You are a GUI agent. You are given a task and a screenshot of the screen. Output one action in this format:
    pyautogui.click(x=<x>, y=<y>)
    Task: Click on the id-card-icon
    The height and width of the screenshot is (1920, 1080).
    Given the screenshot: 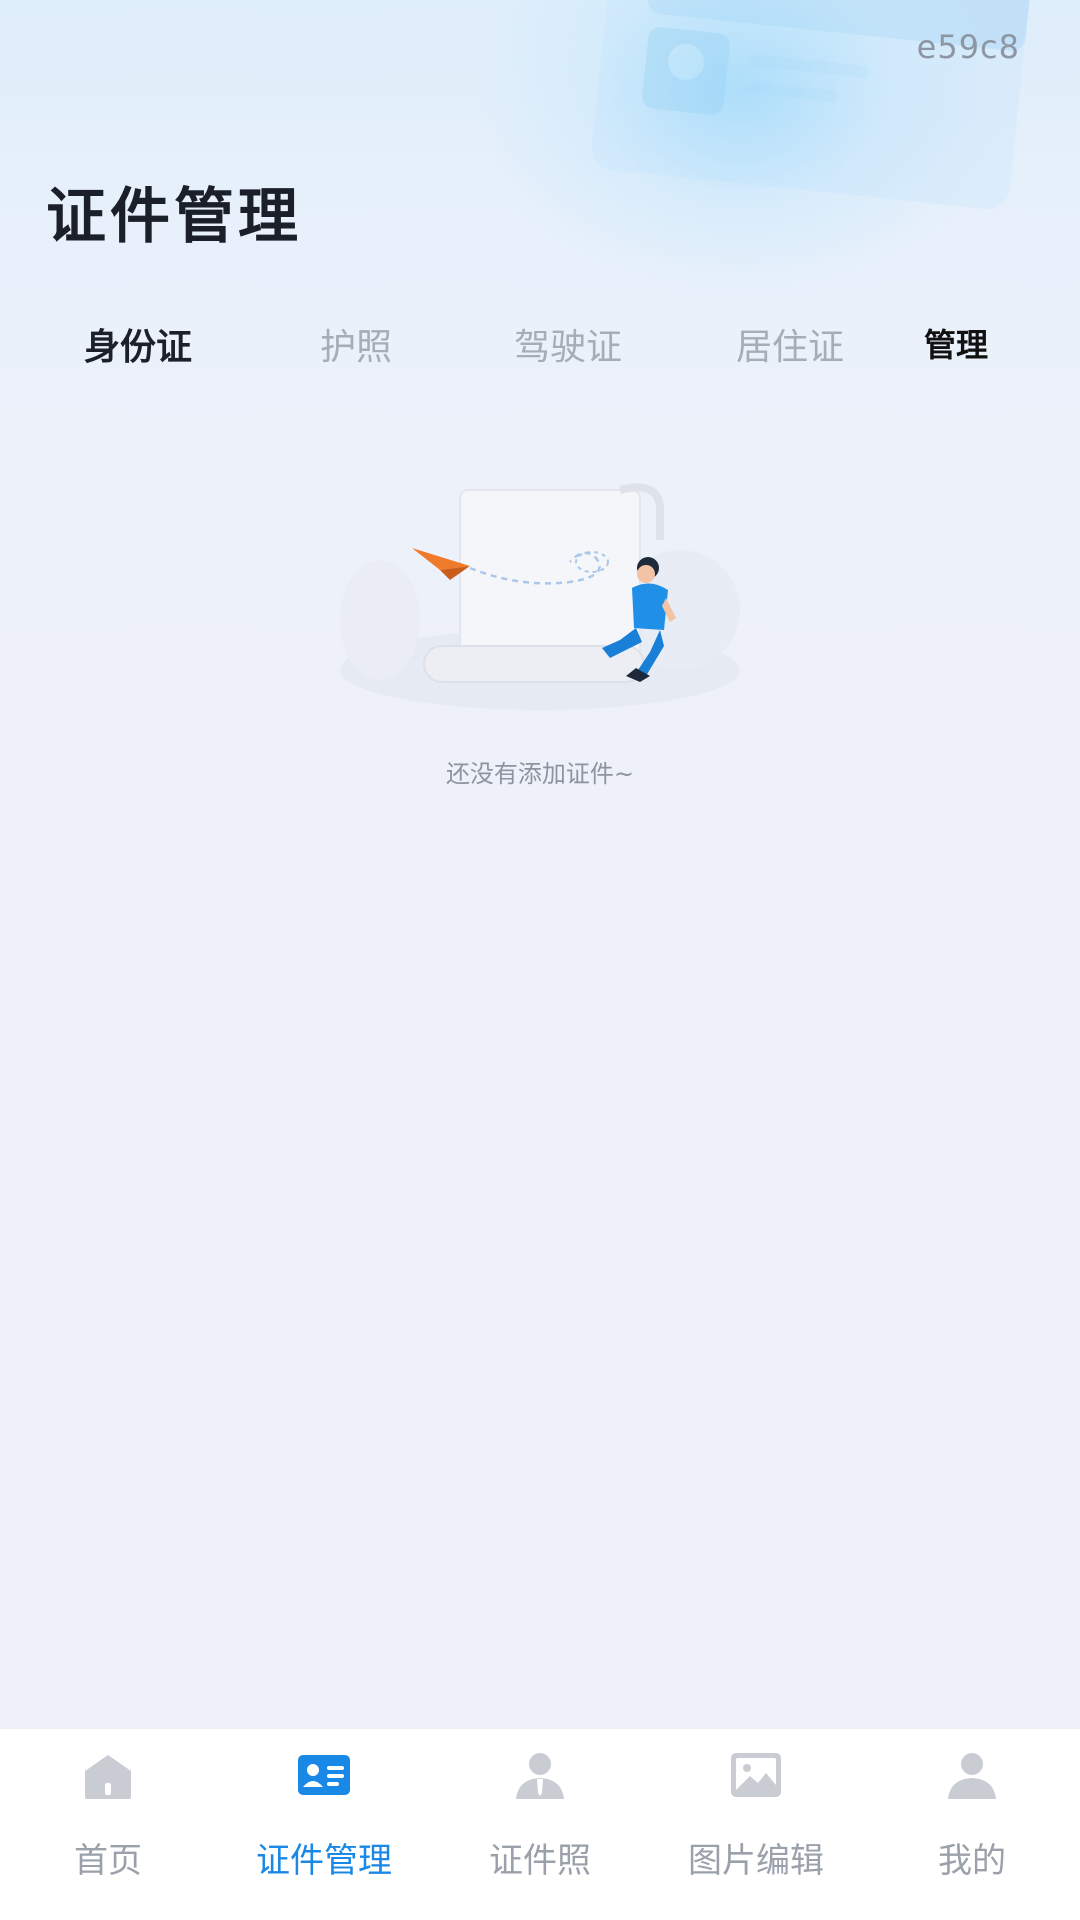 What is the action you would take?
    pyautogui.click(x=324, y=1775)
    